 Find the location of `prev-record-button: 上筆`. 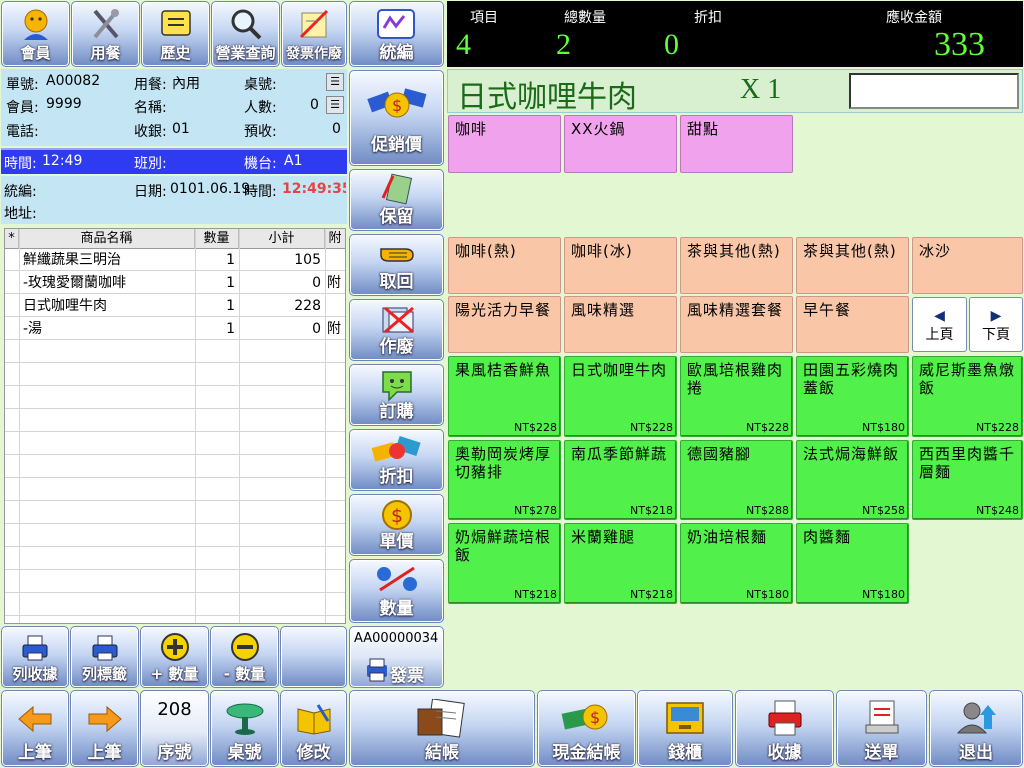

prev-record-button: 上筆 is located at coordinates (35, 728).